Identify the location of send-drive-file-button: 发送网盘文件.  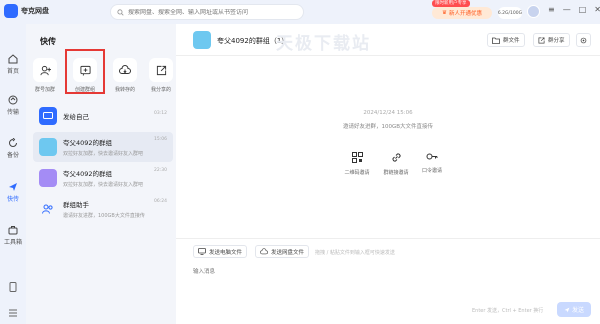
(282, 251).